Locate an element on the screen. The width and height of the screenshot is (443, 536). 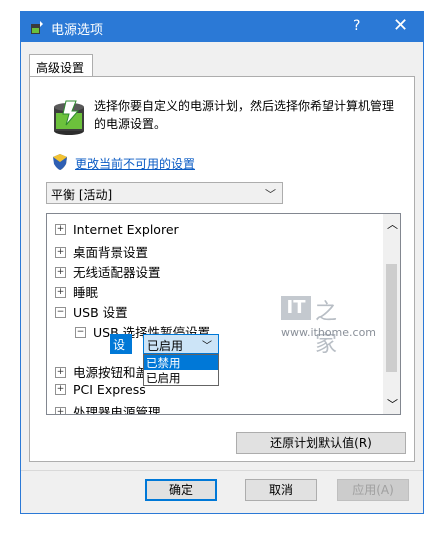
description-text: 选择你要自定义的电源计划，然后选择你希望计算机管理的电源设置。 is located at coordinates (244, 115).